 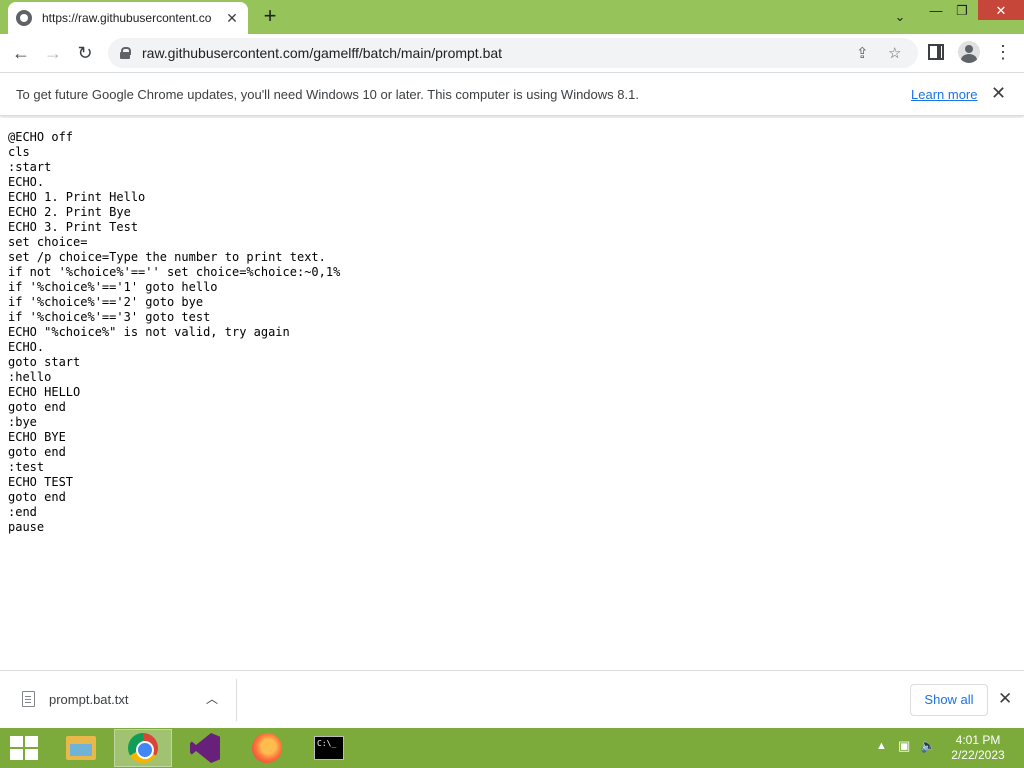 I want to click on restore-button: ❐, so click(x=962, y=11).